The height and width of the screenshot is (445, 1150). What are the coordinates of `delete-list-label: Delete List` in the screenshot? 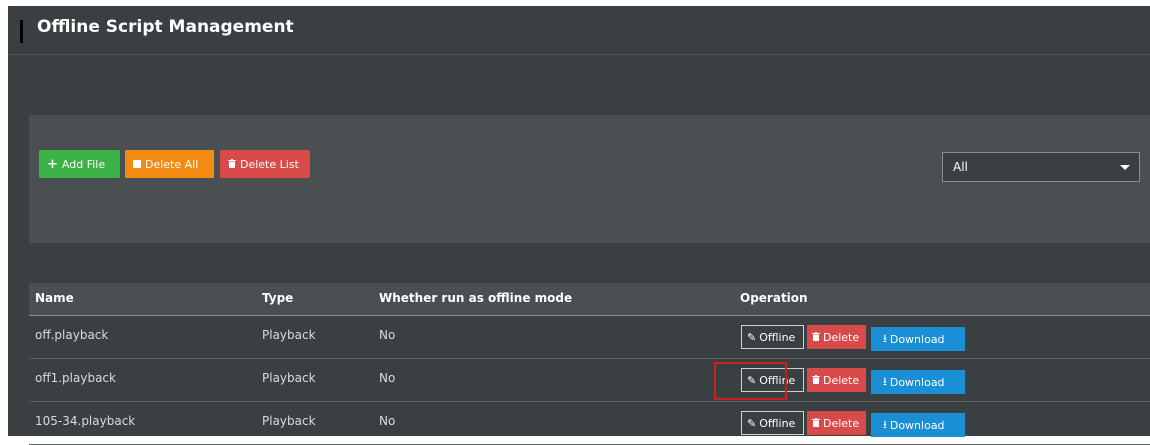 It's located at (269, 164).